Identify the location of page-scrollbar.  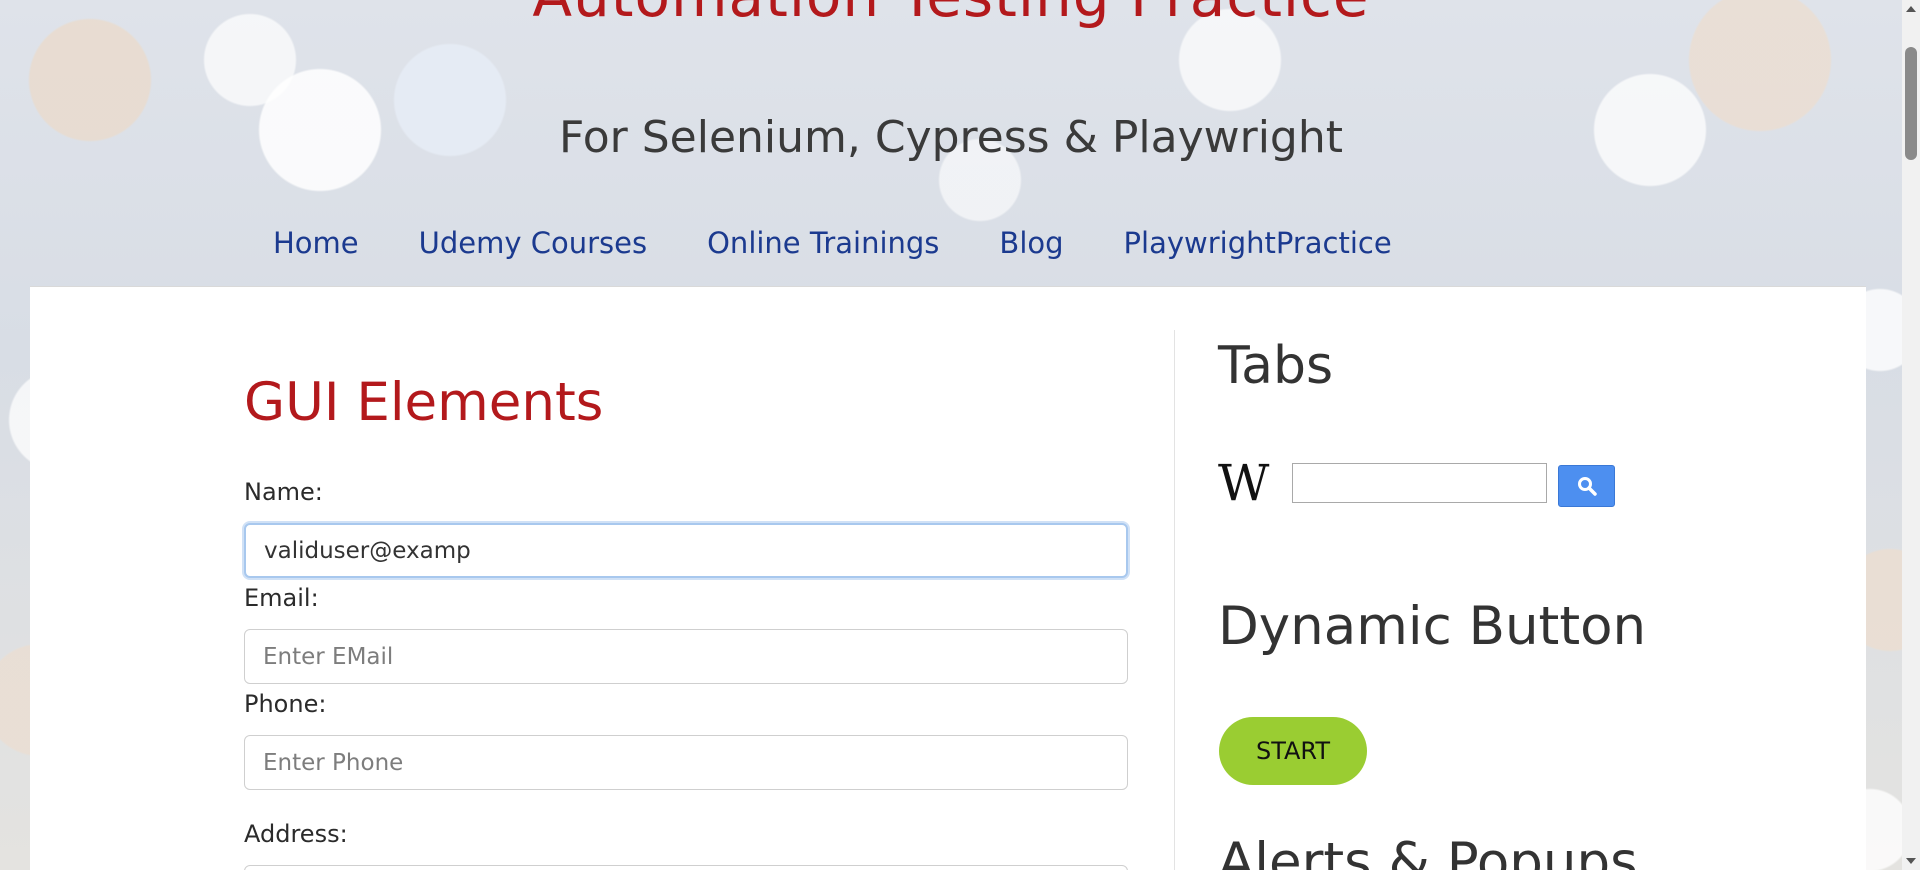
(1911, 435).